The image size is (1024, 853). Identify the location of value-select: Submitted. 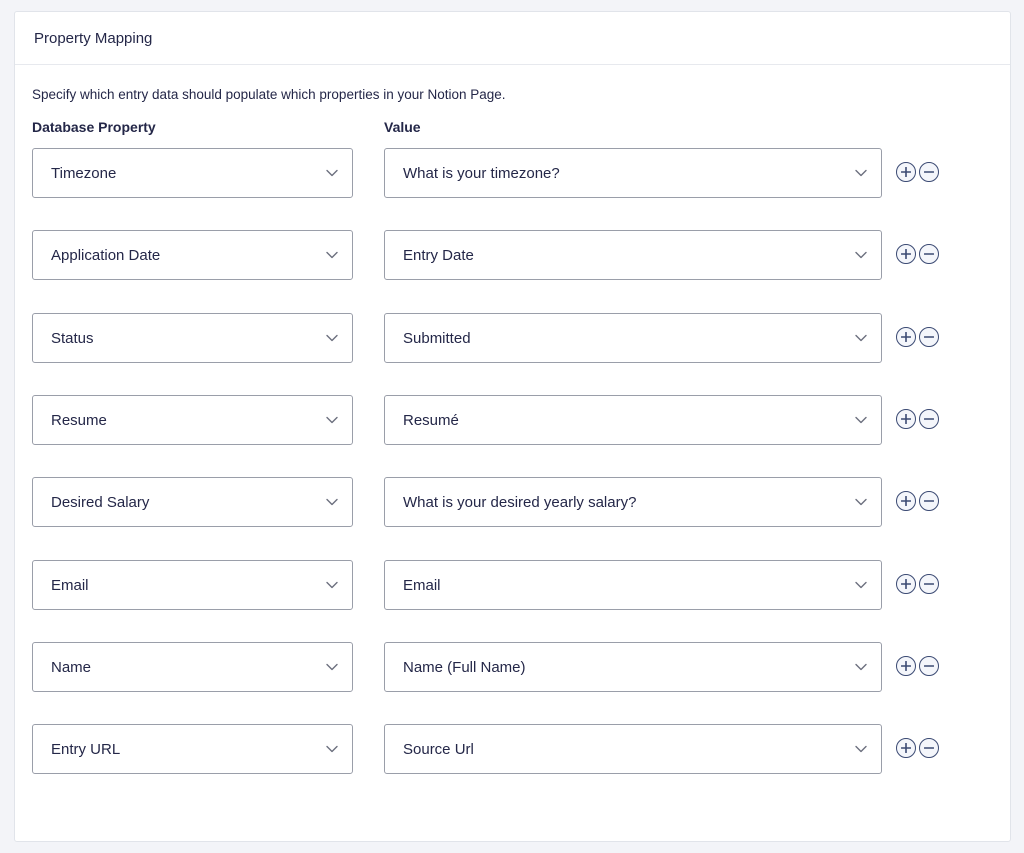
(633, 338).